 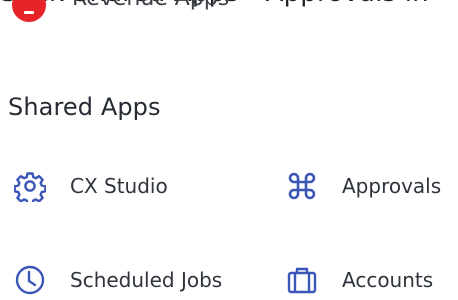 I want to click on app-tile-label: CX Studio, so click(x=119, y=186).